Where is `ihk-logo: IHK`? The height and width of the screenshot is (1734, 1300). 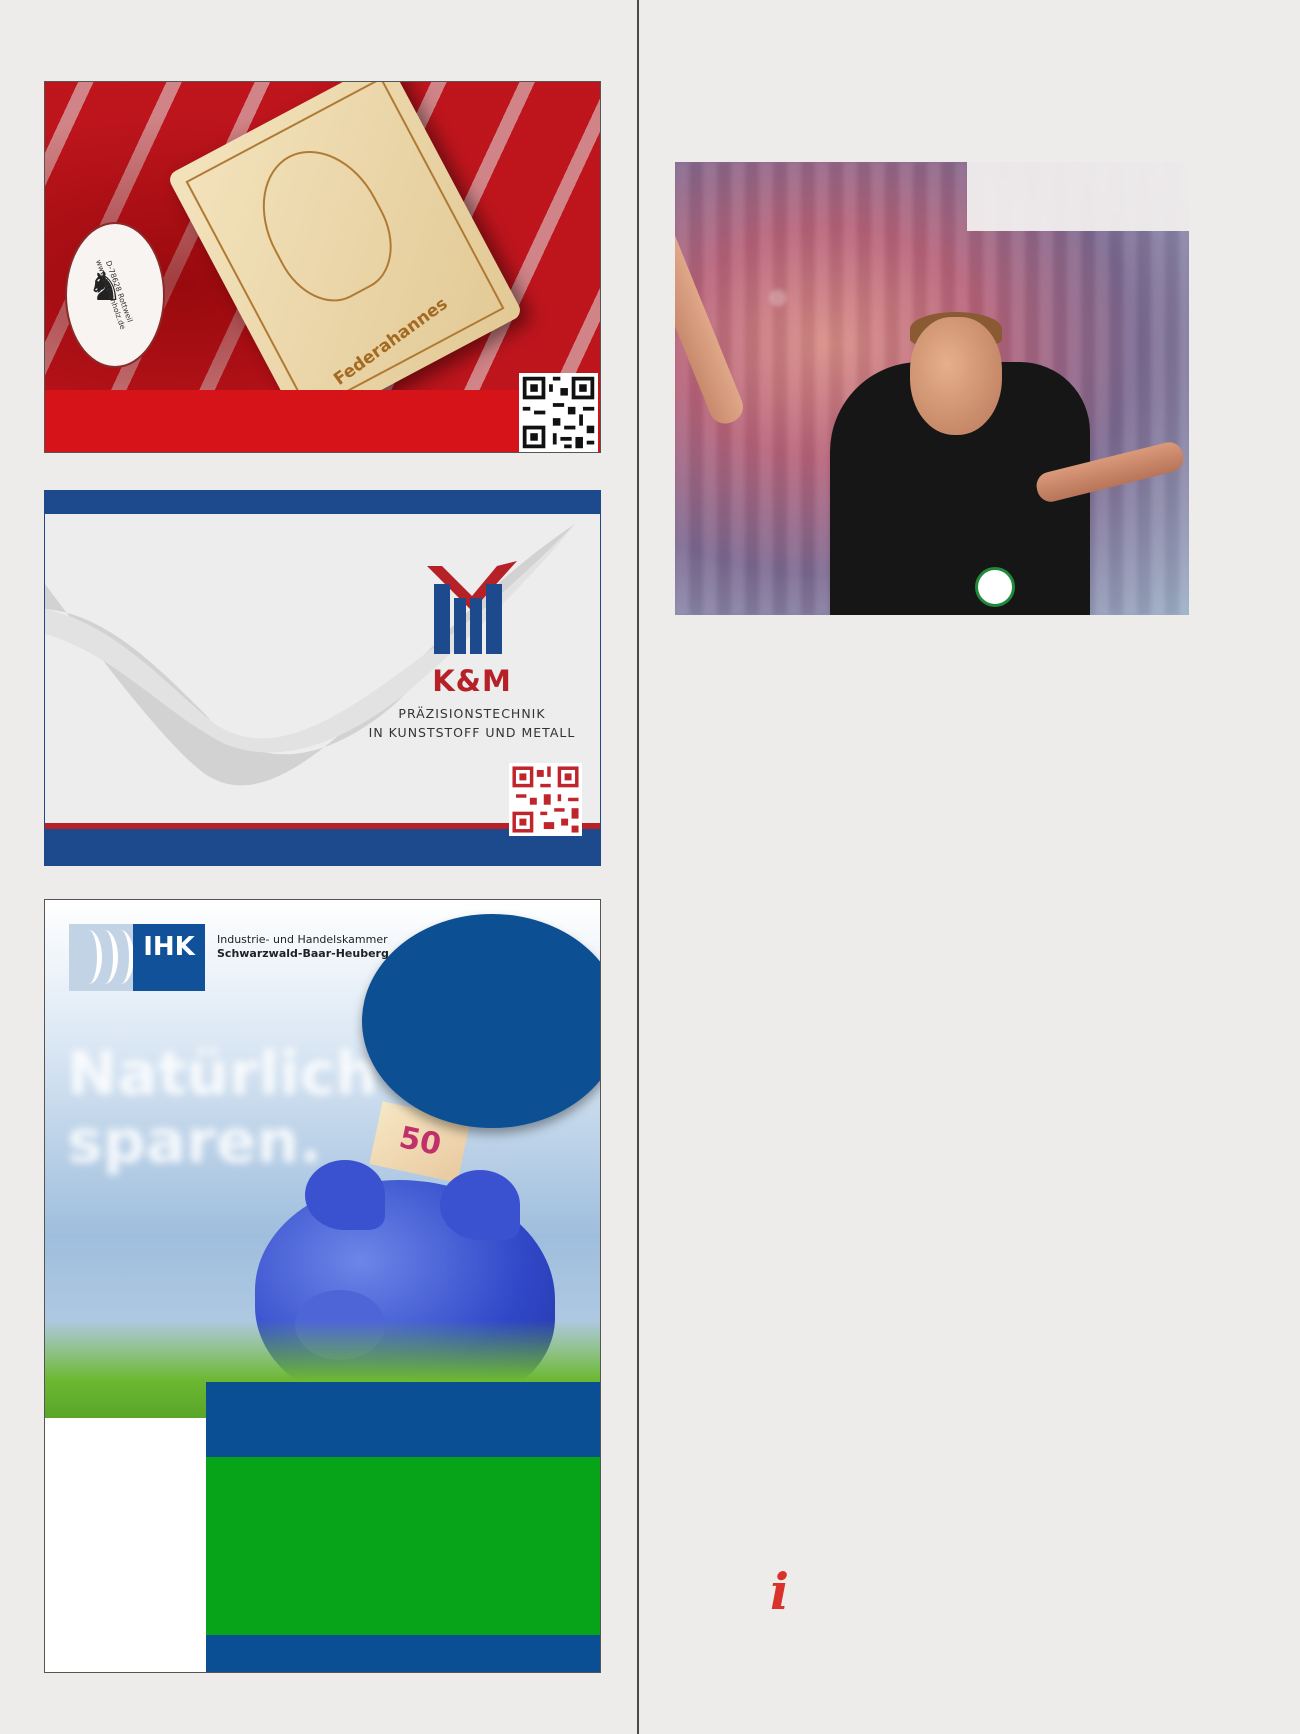 ihk-logo: IHK is located at coordinates (137, 957).